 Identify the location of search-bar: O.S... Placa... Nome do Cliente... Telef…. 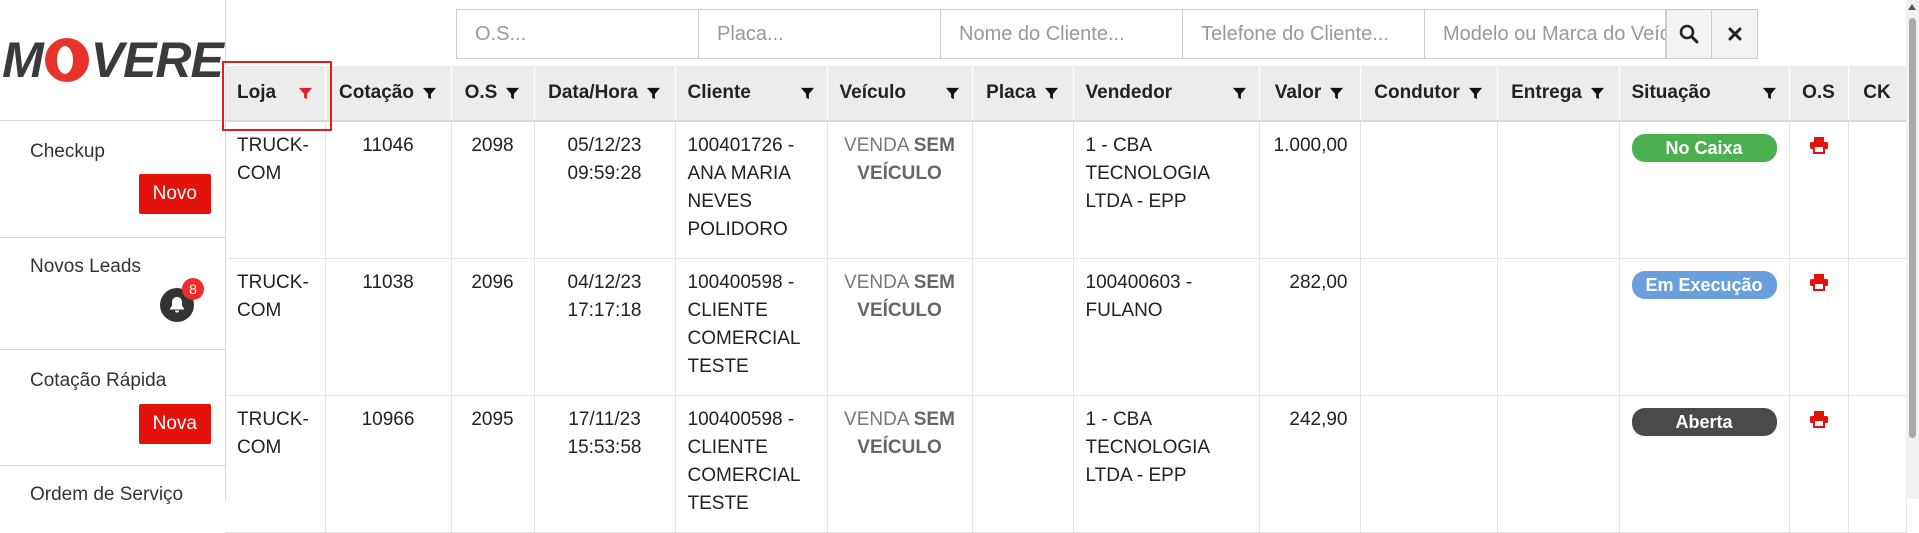
(1107, 34).